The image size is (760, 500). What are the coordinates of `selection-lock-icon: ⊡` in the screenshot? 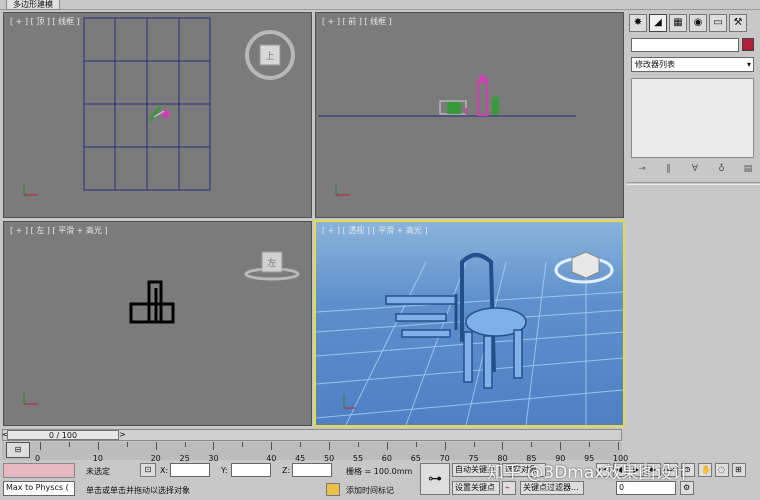 It's located at (148, 470).